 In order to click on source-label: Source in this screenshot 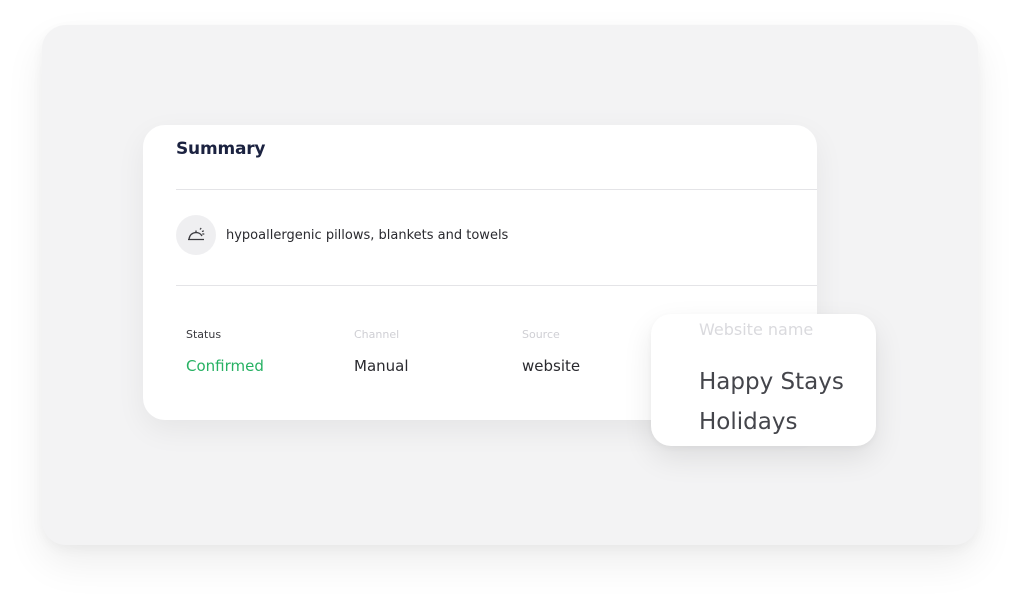, I will do `click(541, 334)`.